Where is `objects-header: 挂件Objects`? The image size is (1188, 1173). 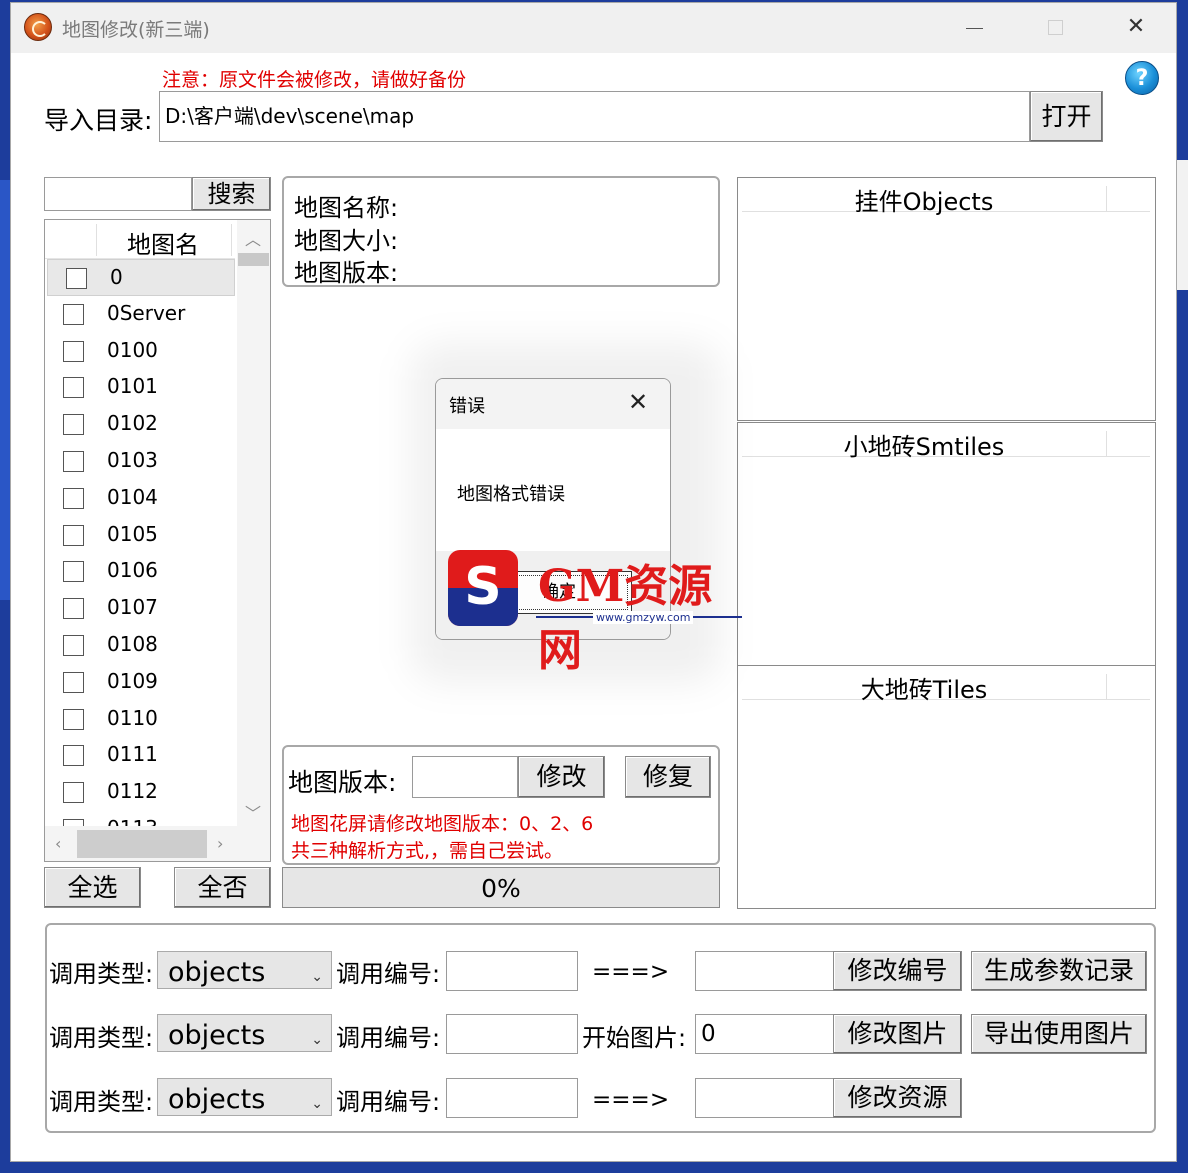 objects-header: 挂件Objects is located at coordinates (924, 202).